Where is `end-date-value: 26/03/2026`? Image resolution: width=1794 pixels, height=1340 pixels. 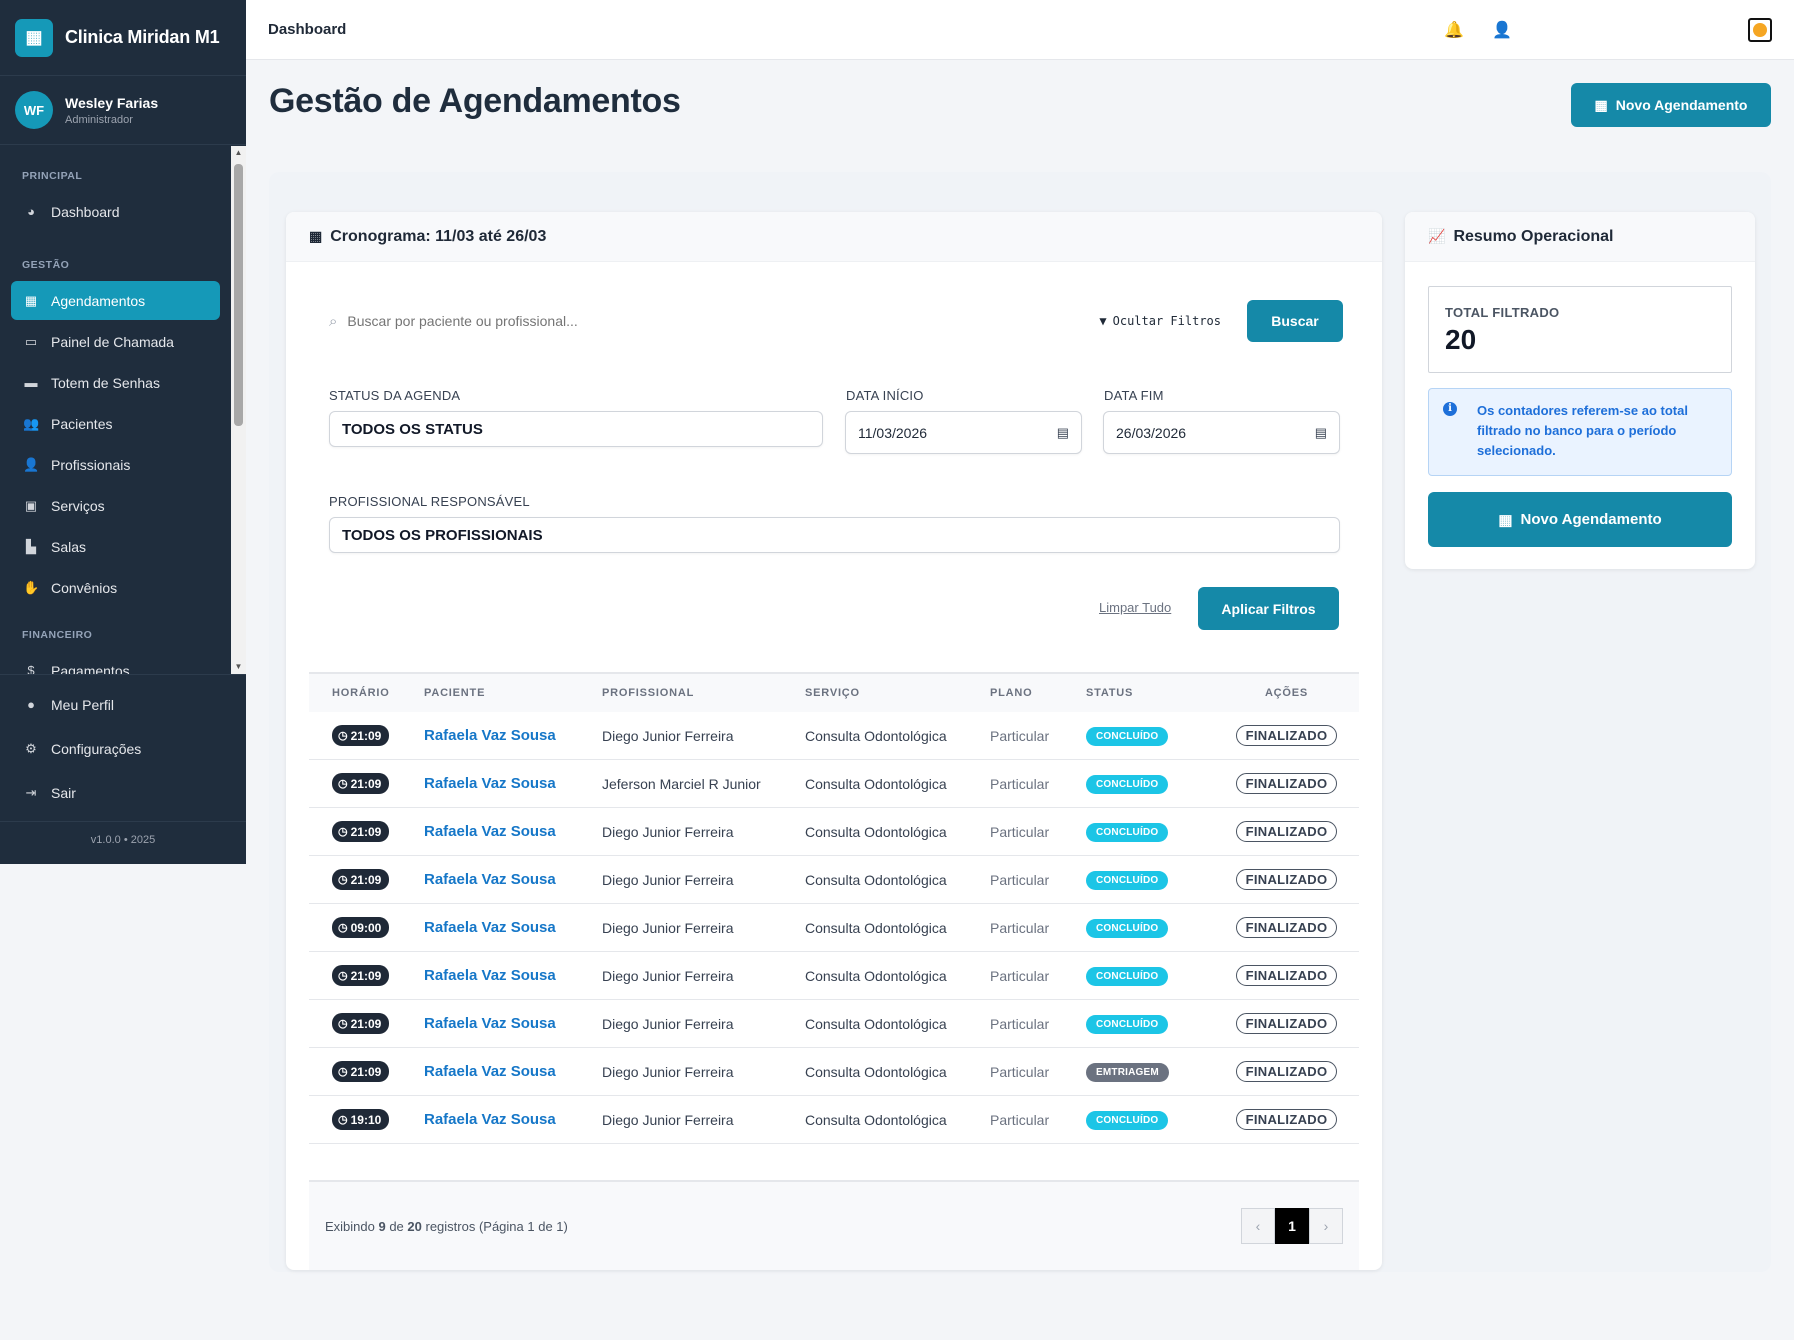
end-date-value: 26/03/2026 is located at coordinates (1151, 432).